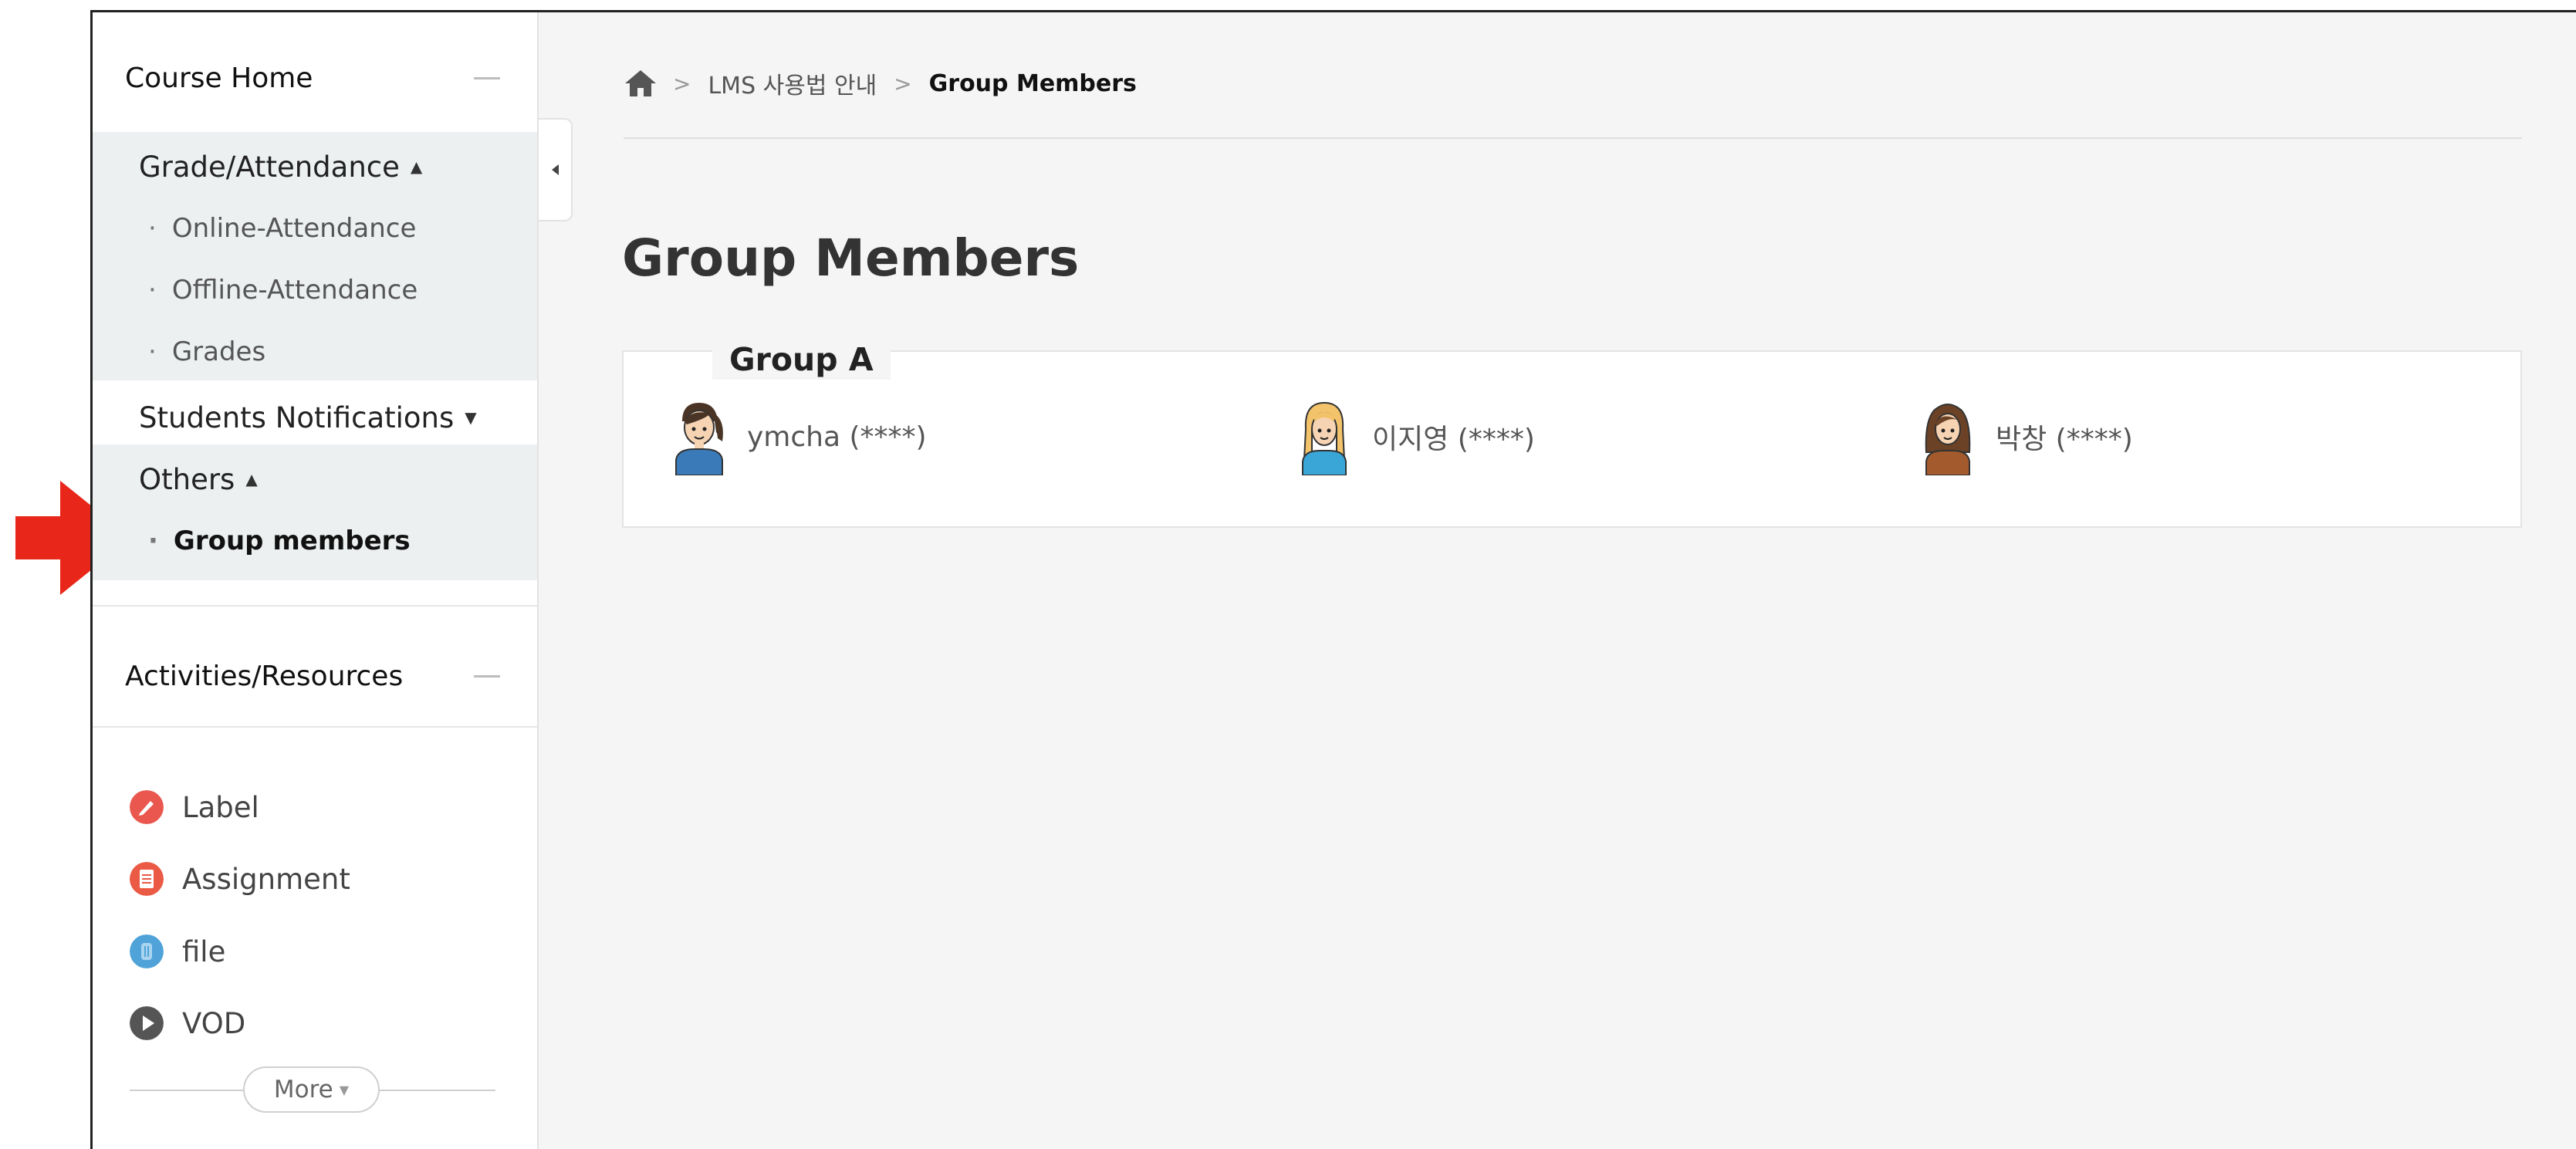  I want to click on member-item: 박창 (****), so click(2026, 436).